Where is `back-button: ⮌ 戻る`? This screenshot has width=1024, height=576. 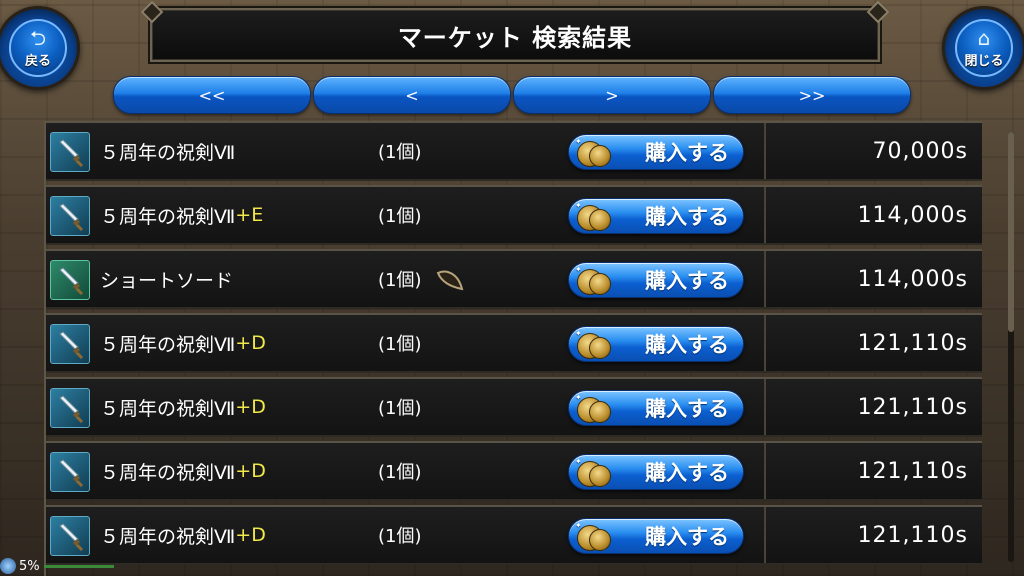
back-button: ⮌ 戻る is located at coordinates (40, 48).